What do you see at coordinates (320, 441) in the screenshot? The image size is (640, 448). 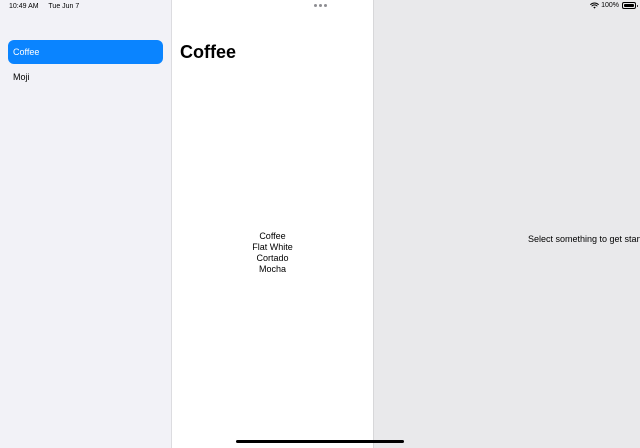 I see `home-indicator` at bounding box center [320, 441].